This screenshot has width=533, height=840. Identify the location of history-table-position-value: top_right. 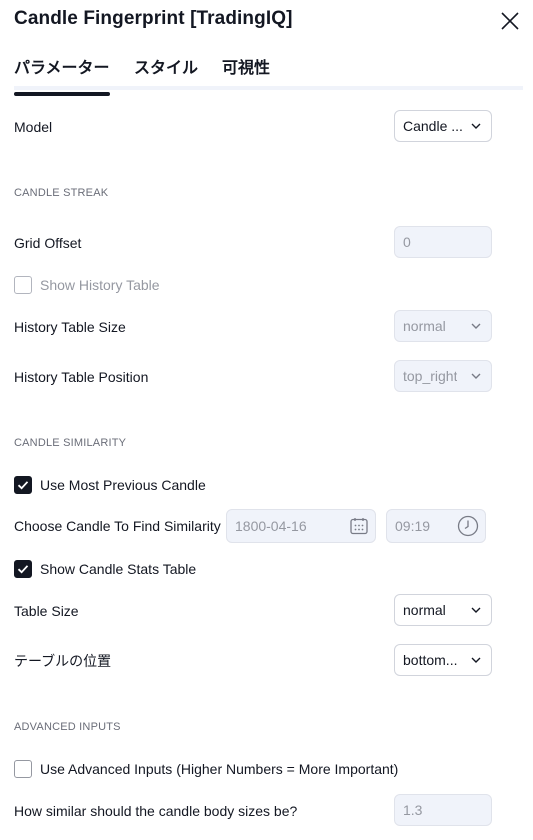
(430, 376).